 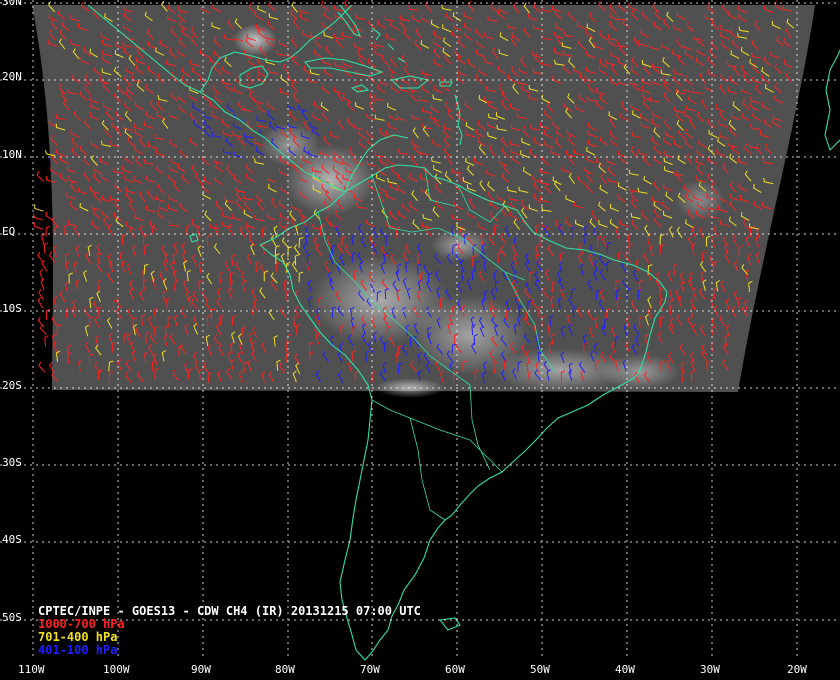 I want to click on legend-upper-level: 401-100 hPa, so click(x=78, y=650).